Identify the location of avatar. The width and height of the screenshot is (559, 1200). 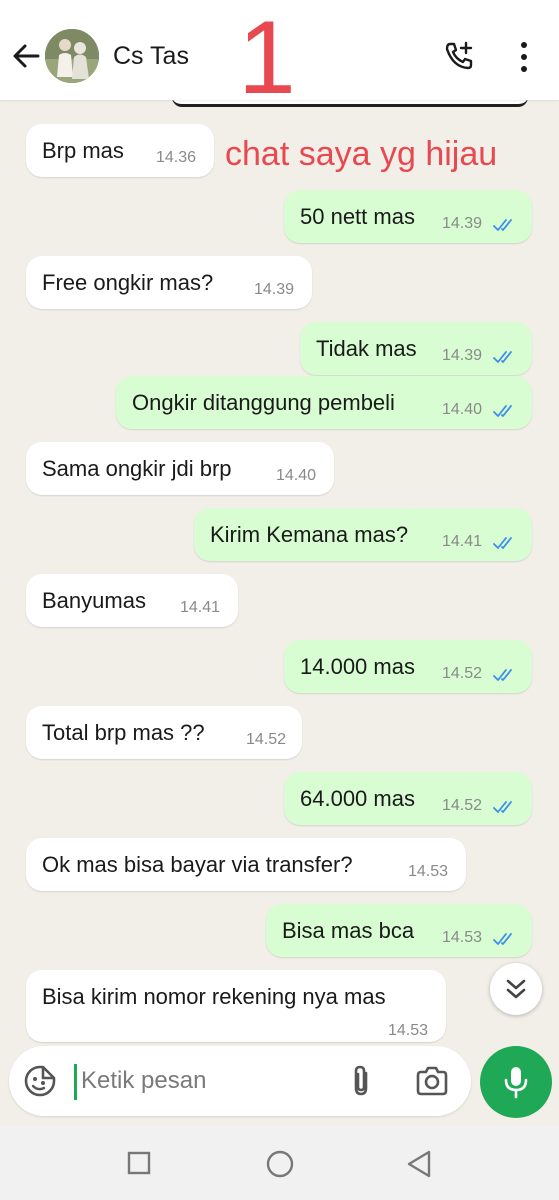
(72, 56).